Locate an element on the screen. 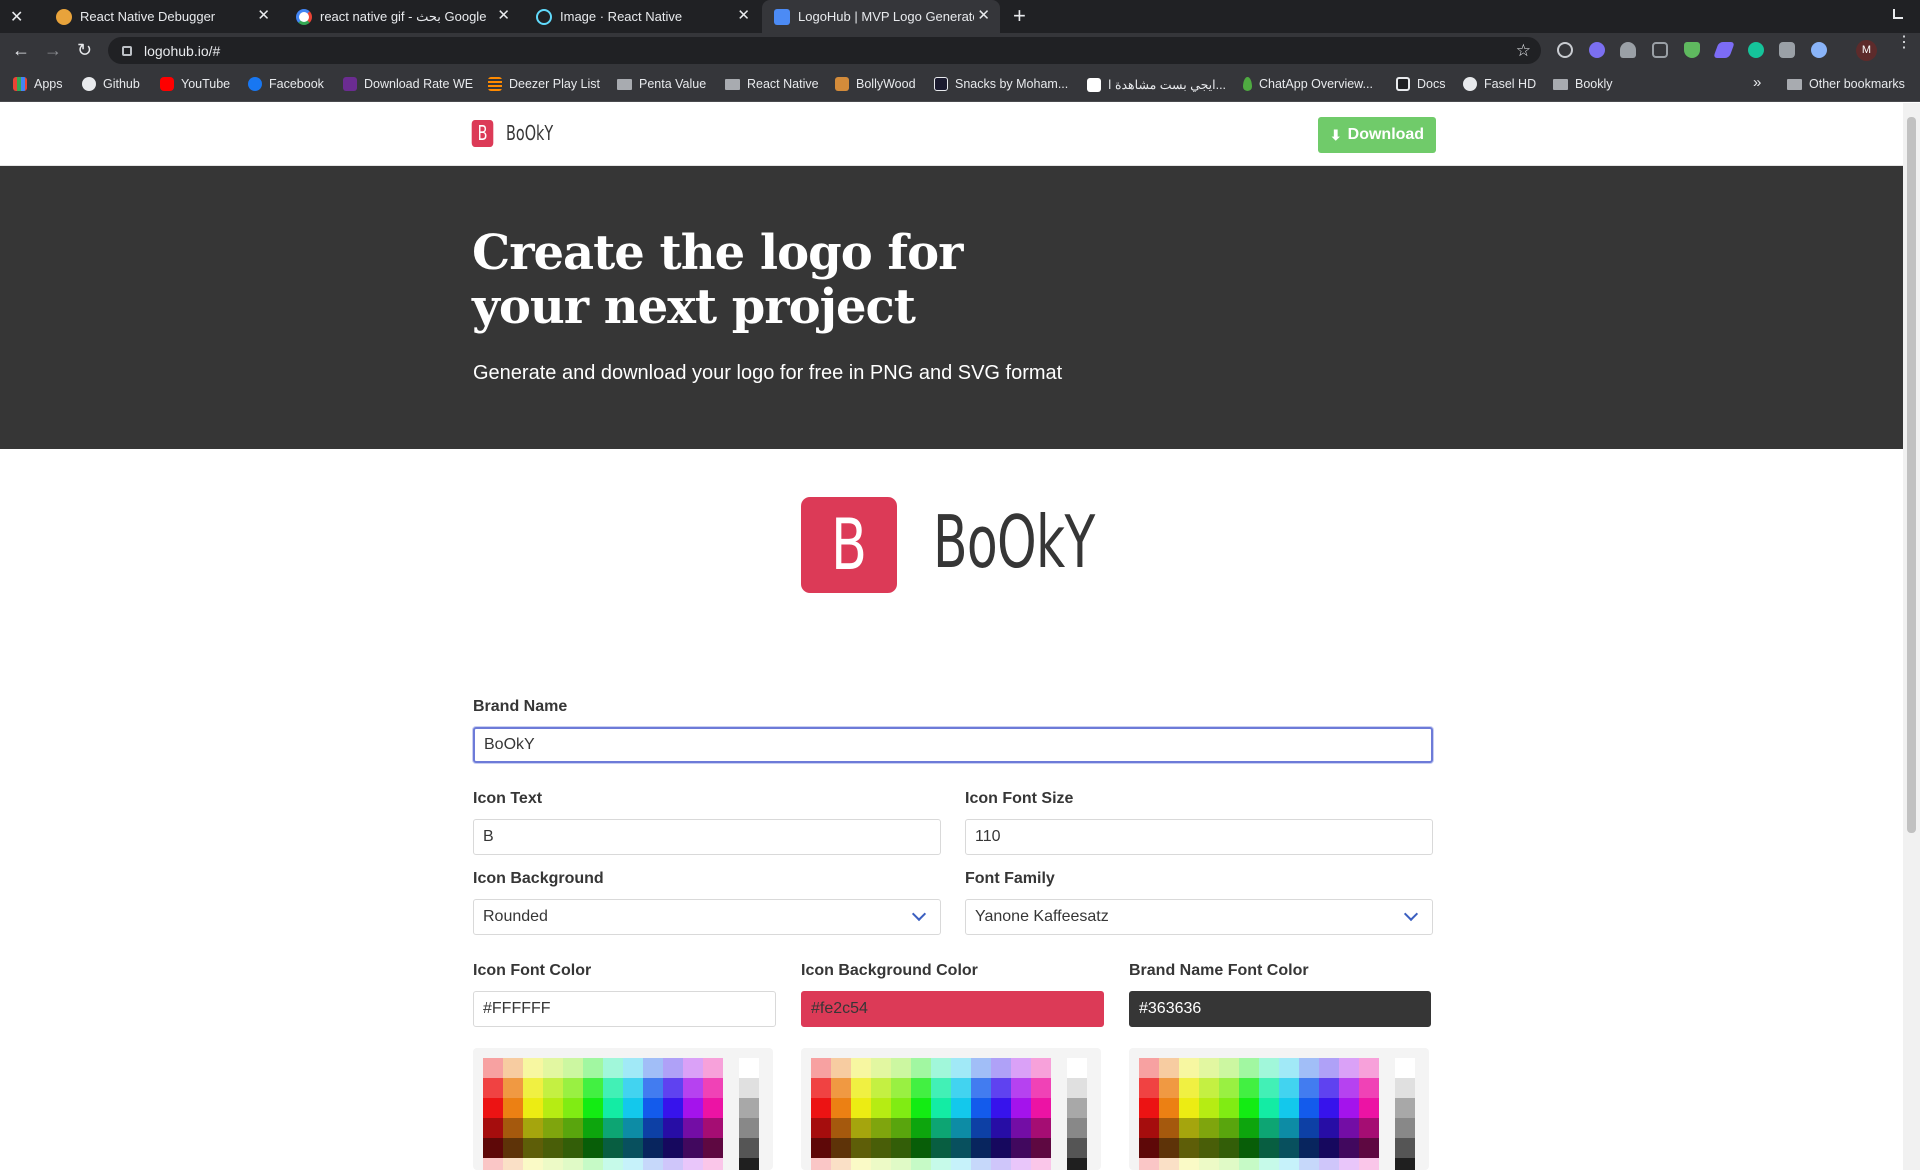 The image size is (1920, 1170). tab-image-react-native: Image · React Native ✕ is located at coordinates (642, 16).